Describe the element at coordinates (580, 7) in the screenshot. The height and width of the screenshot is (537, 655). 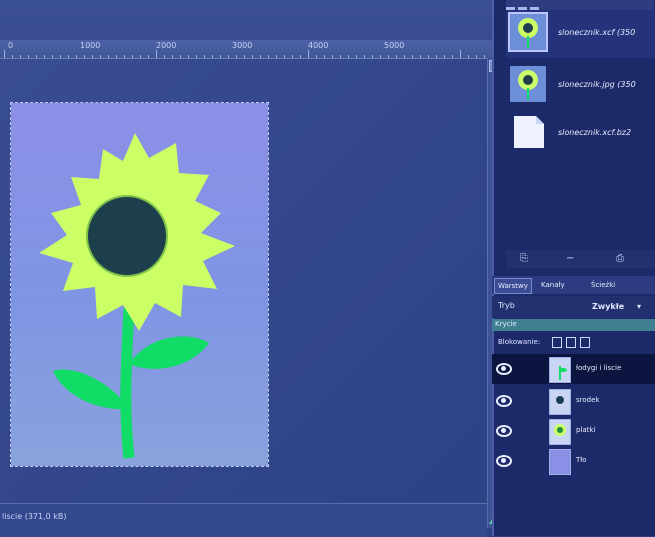
I see `dock-tab-strip` at that location.